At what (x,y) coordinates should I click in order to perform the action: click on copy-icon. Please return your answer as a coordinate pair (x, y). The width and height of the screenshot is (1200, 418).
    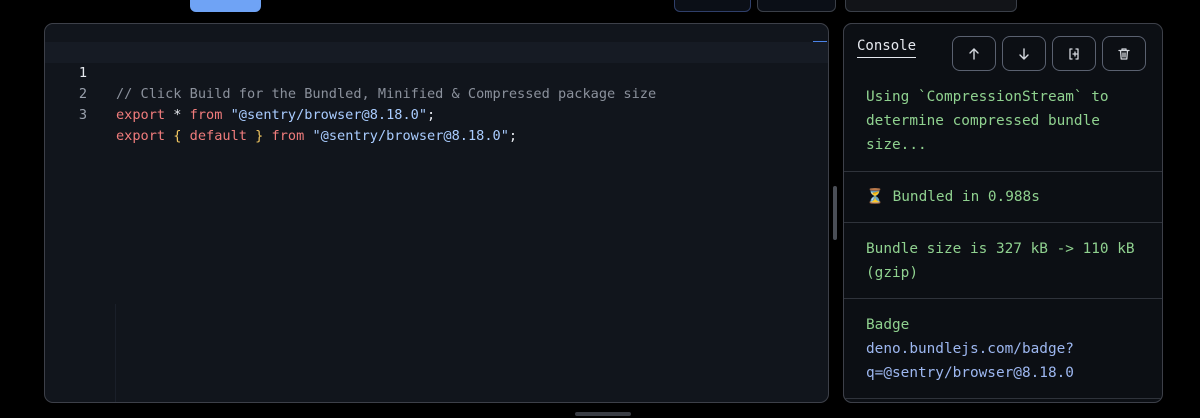
    Looking at the image, I should click on (1074, 53).